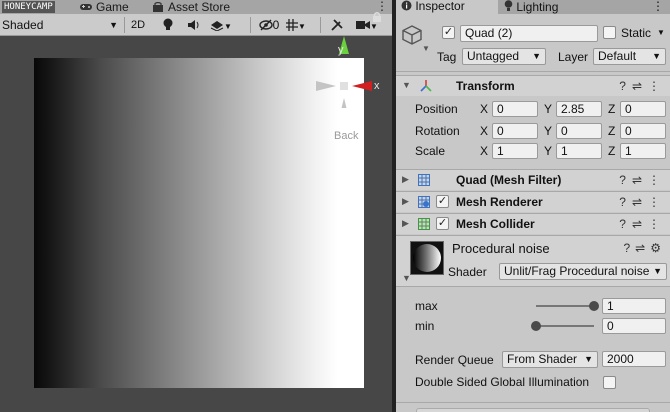 This screenshot has height=412, width=670. What do you see at coordinates (427, 258) in the screenshot?
I see `material-preview-icon` at bounding box center [427, 258].